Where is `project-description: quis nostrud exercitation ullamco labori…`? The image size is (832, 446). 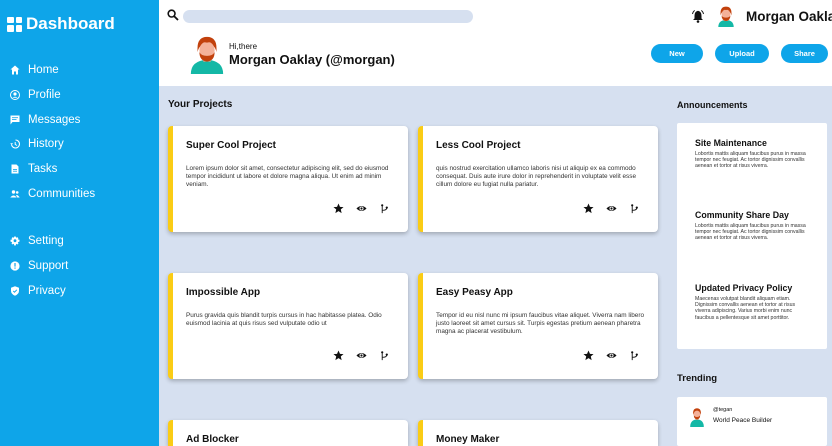 project-description: quis nostrud exercitation ullamco labori… is located at coordinates (536, 176).